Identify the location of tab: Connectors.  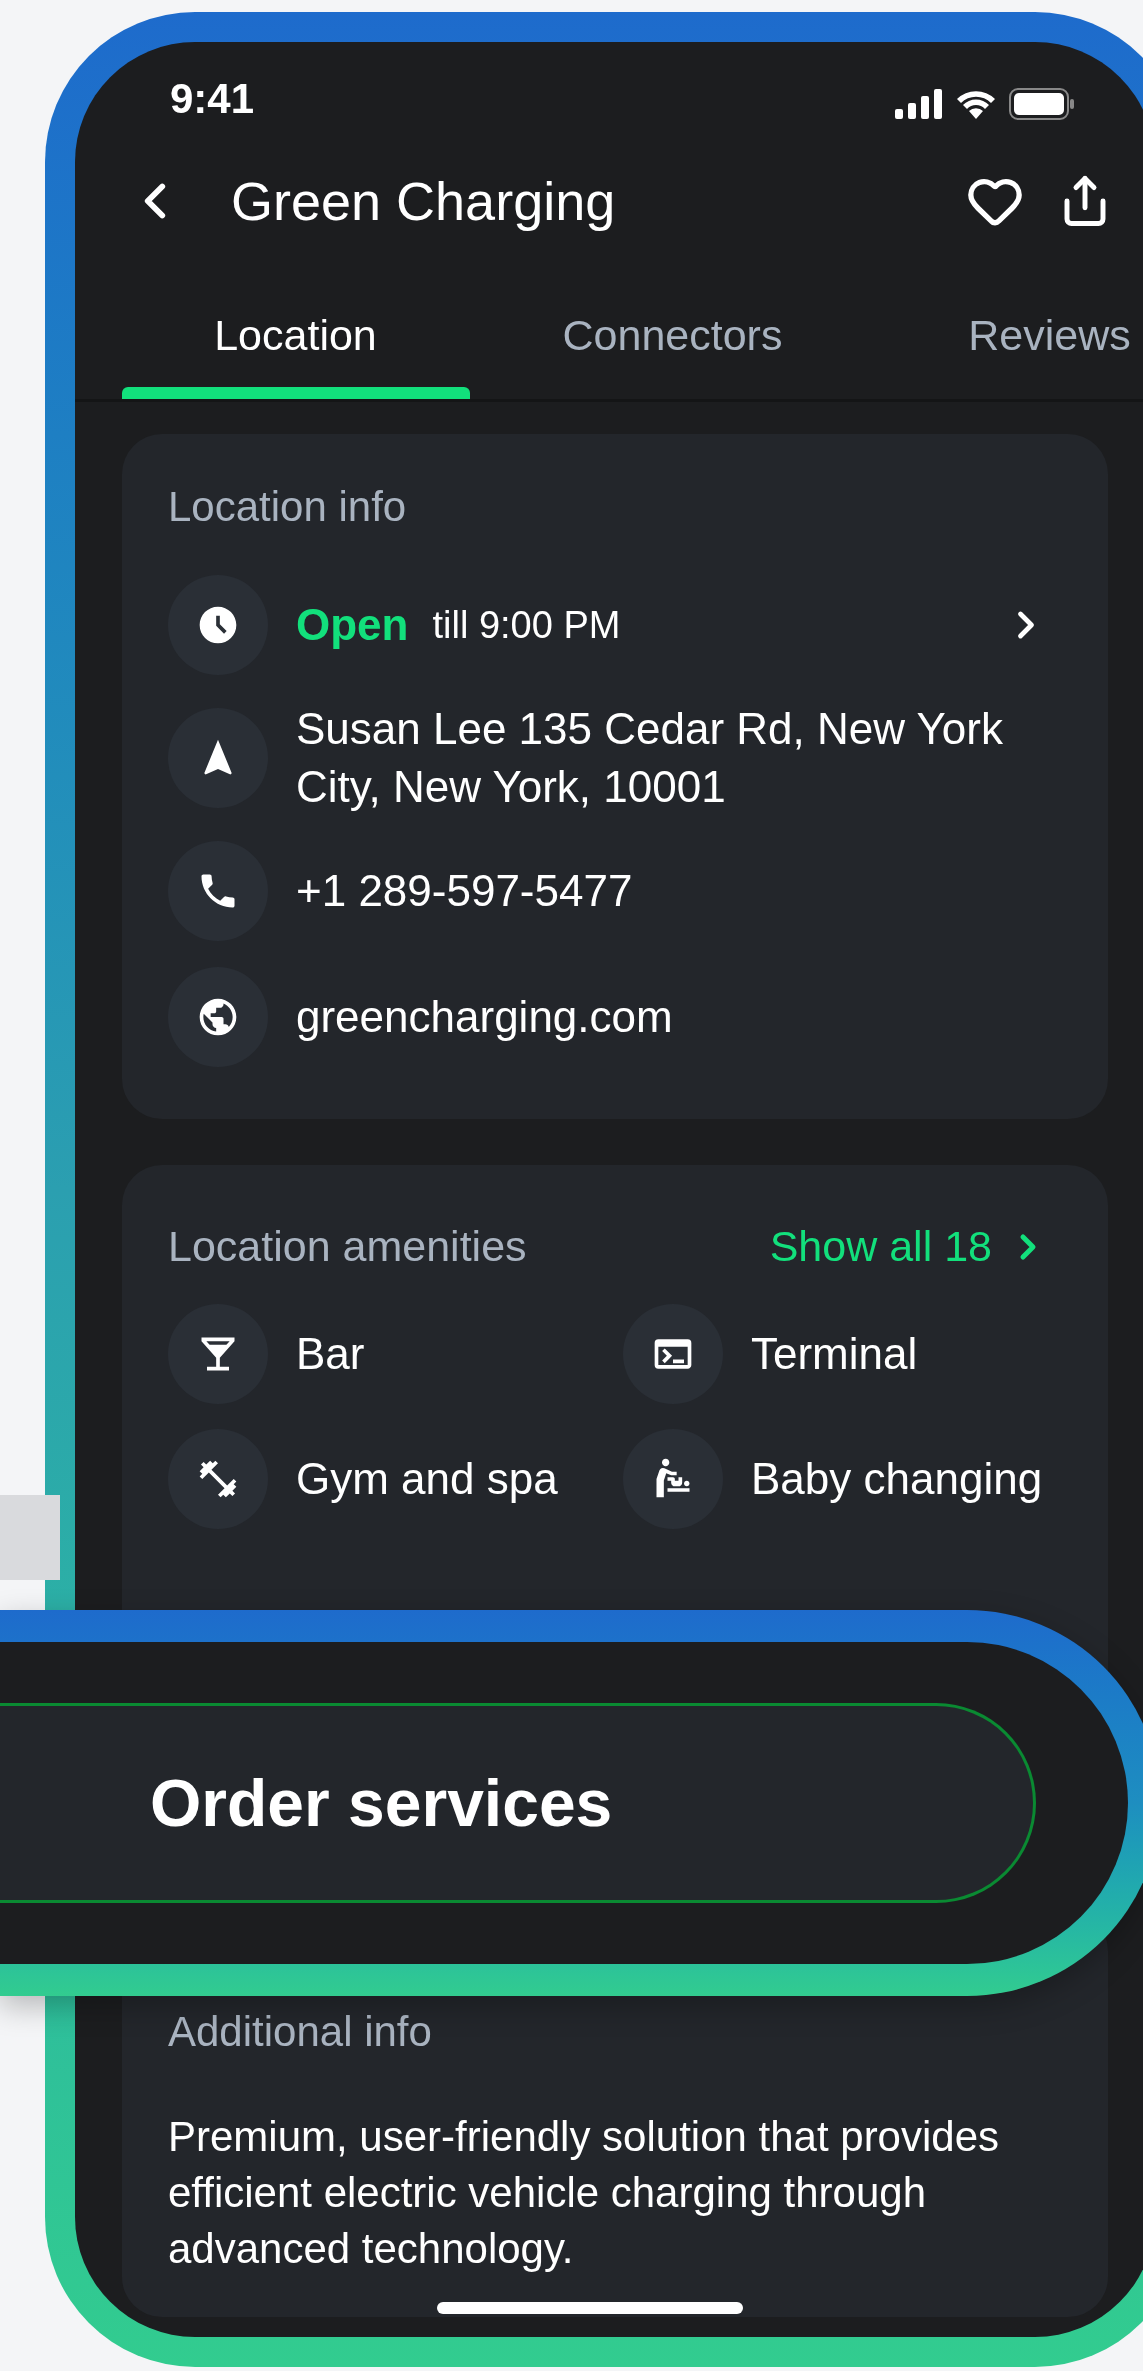
(672, 337).